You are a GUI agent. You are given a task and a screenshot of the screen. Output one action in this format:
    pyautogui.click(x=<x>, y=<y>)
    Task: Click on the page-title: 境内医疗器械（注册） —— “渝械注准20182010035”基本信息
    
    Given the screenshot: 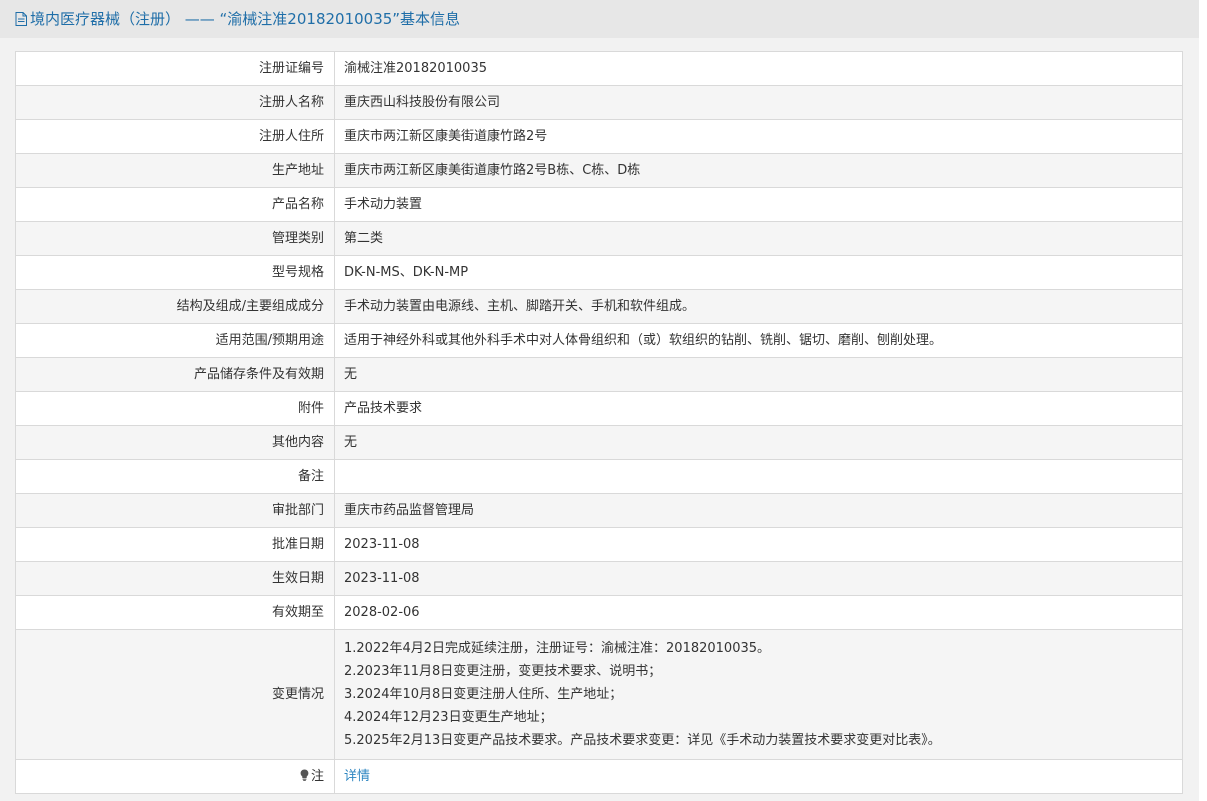 What is the action you would take?
    pyautogui.click(x=237, y=19)
    